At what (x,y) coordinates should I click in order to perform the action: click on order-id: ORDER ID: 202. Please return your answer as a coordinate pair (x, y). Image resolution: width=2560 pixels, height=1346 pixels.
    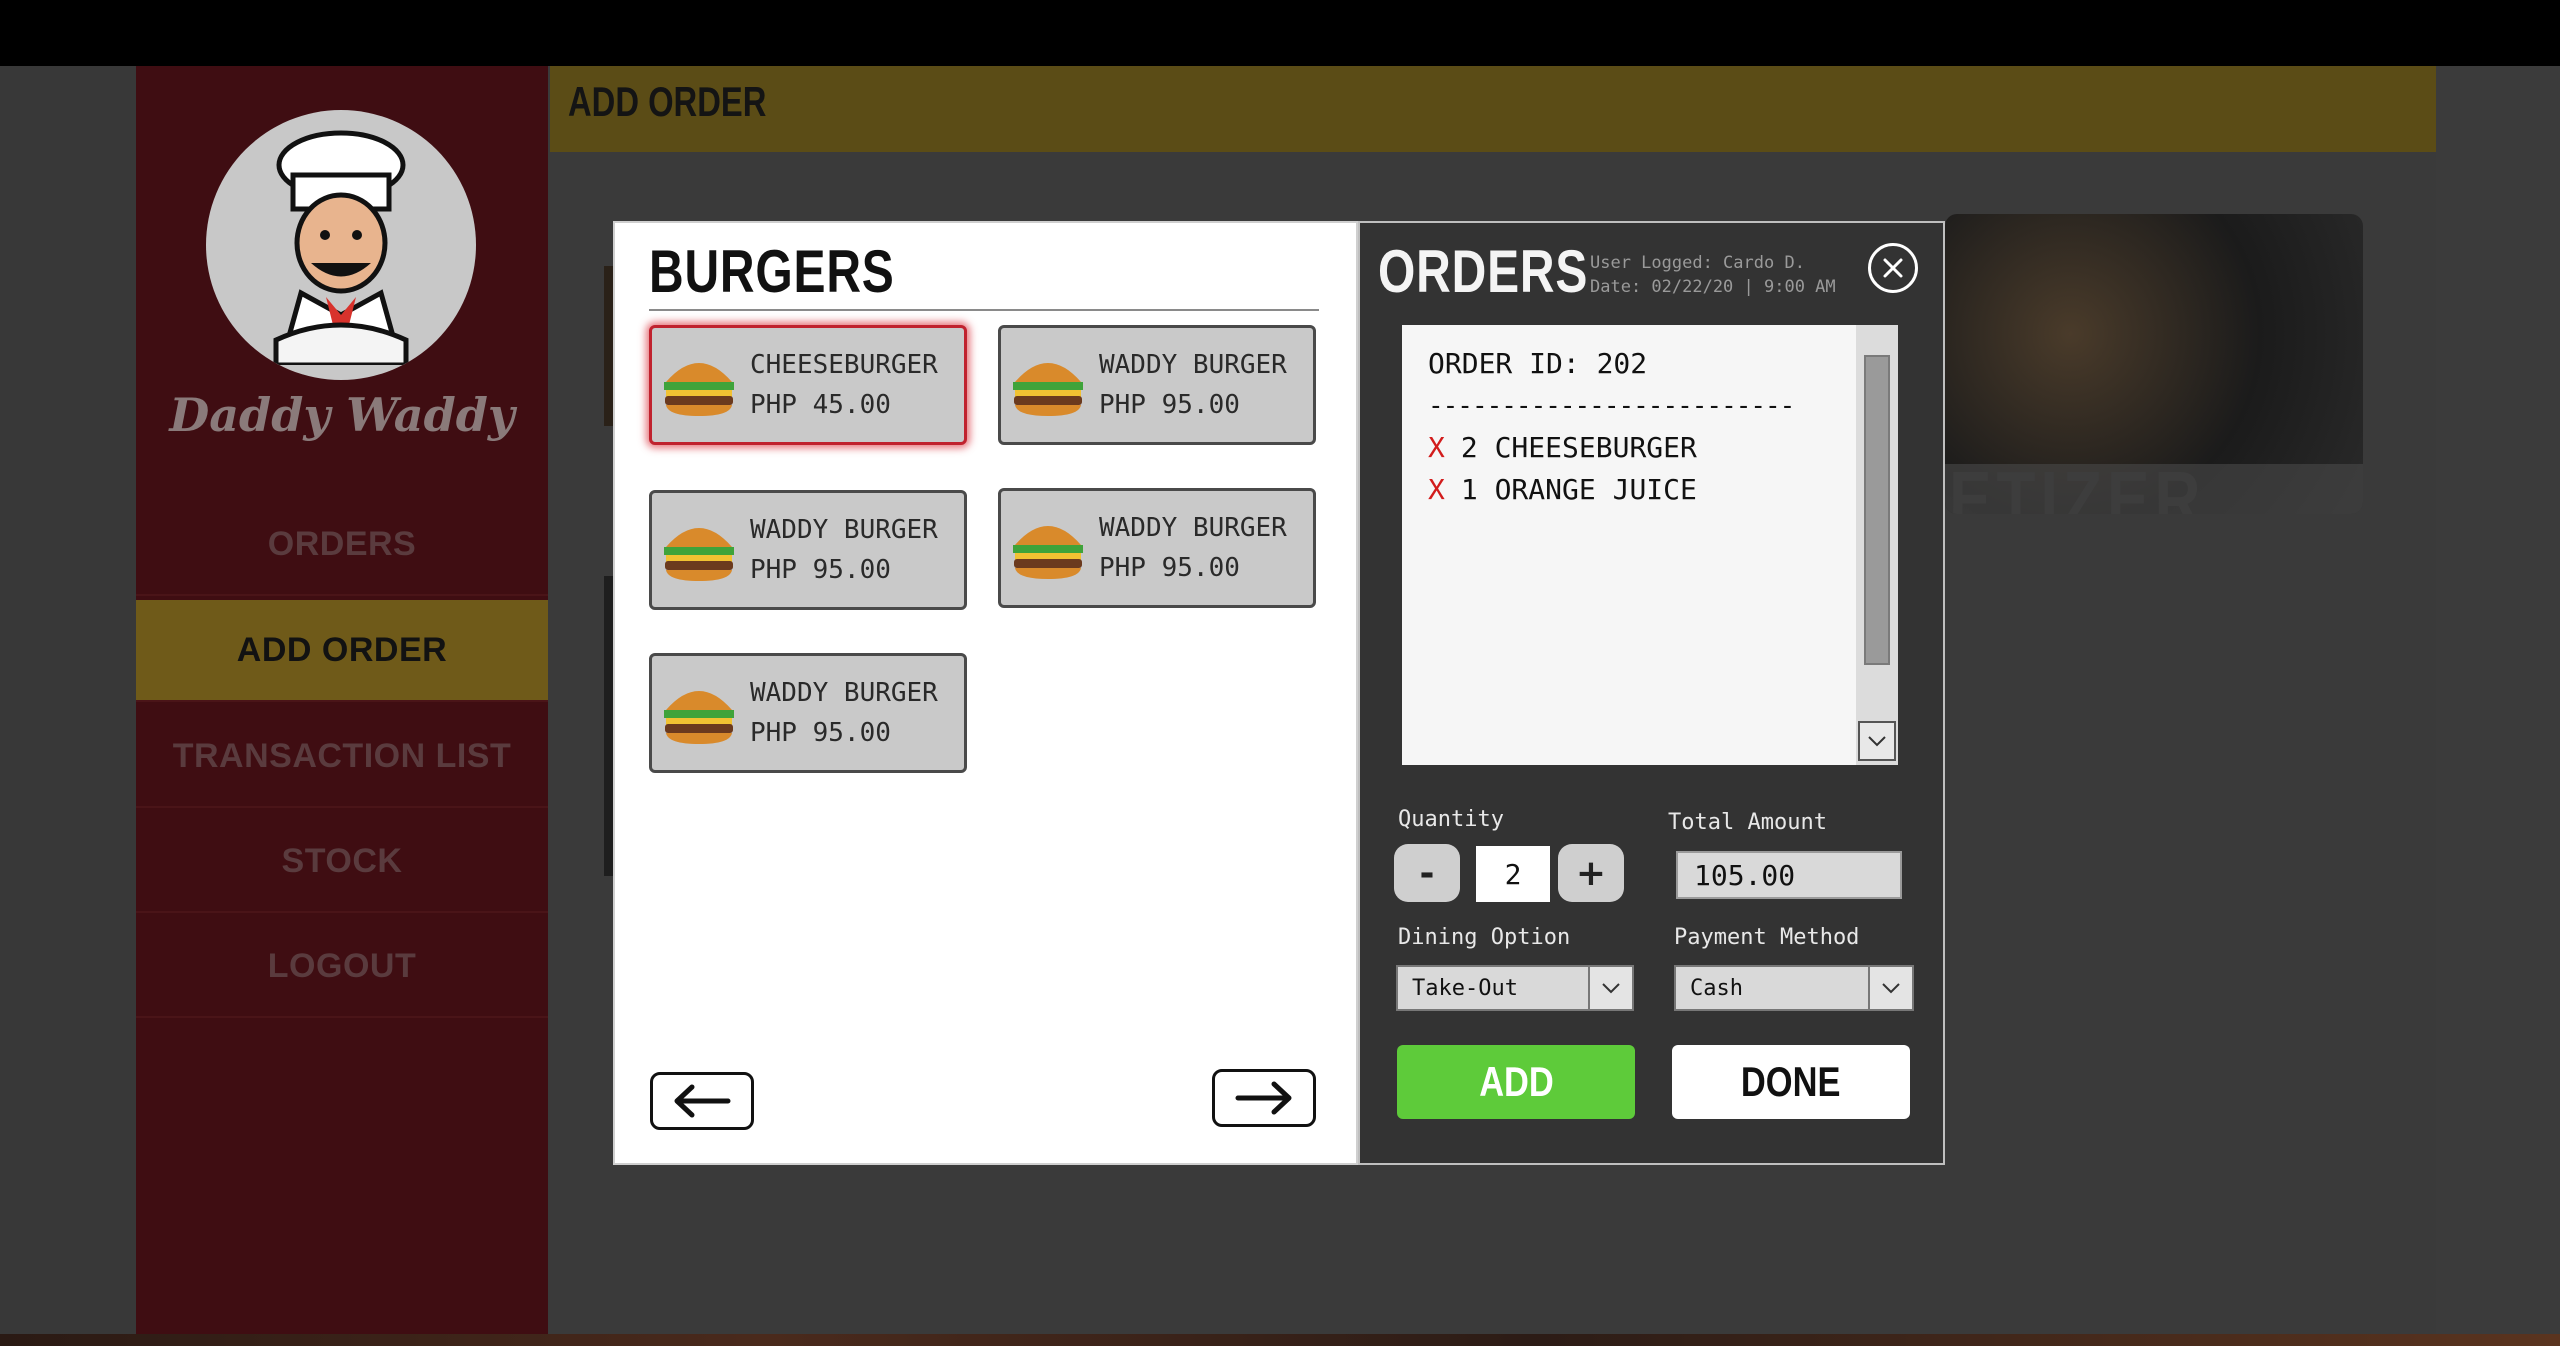
    Looking at the image, I should click on (1538, 363).